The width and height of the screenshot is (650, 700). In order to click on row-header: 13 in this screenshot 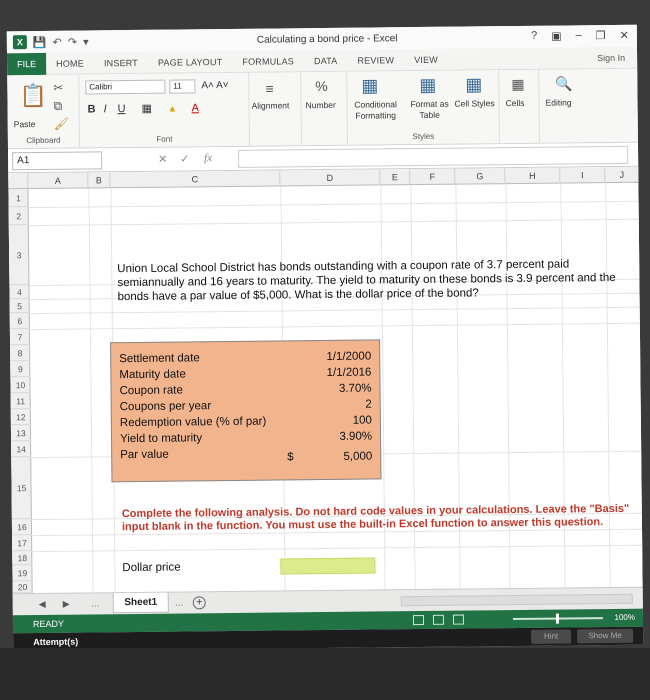, I will do `click(21, 433)`.